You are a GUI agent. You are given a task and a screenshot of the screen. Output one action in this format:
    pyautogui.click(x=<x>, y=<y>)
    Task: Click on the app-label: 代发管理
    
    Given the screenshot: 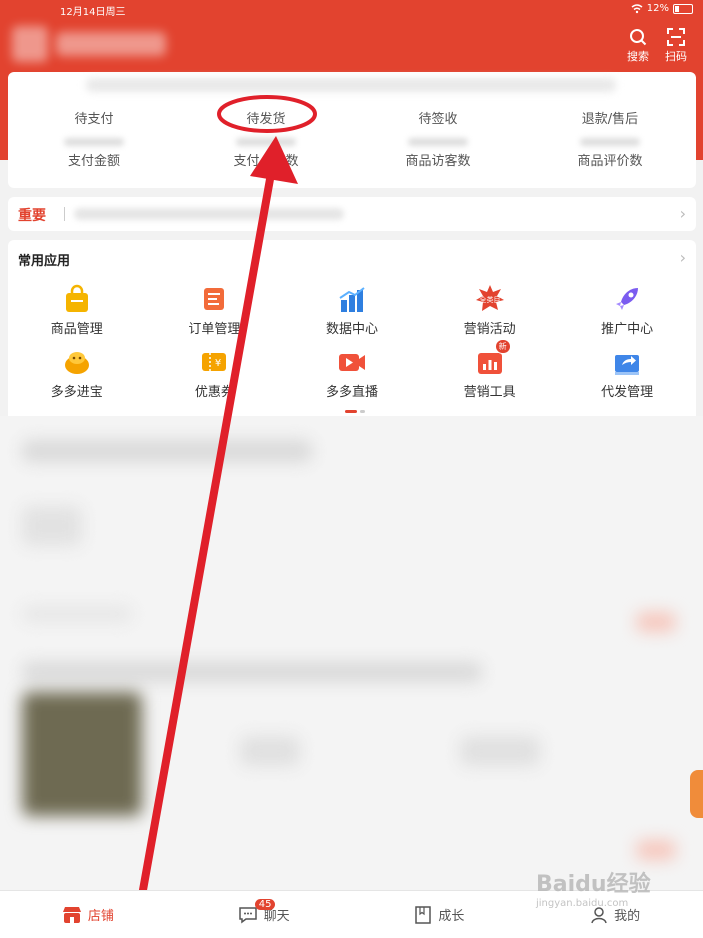 What is the action you would take?
    pyautogui.click(x=627, y=392)
    